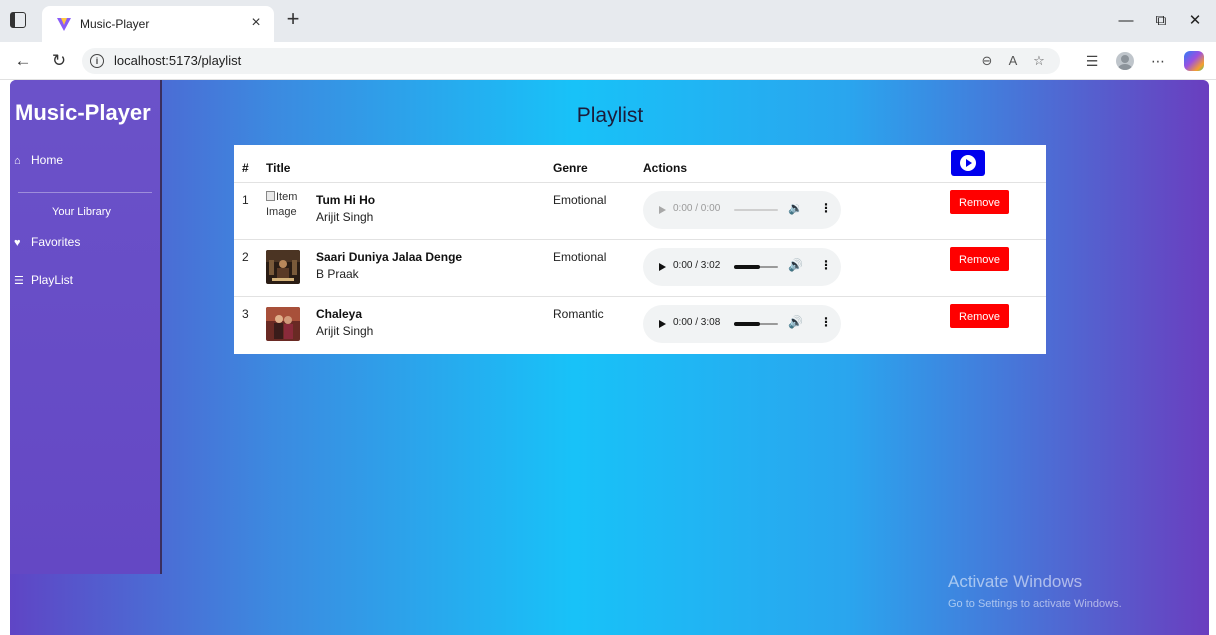 Image resolution: width=1216 pixels, height=635 pixels. Describe the element at coordinates (245, 168) in the screenshot. I see `column-header-num: #` at that location.